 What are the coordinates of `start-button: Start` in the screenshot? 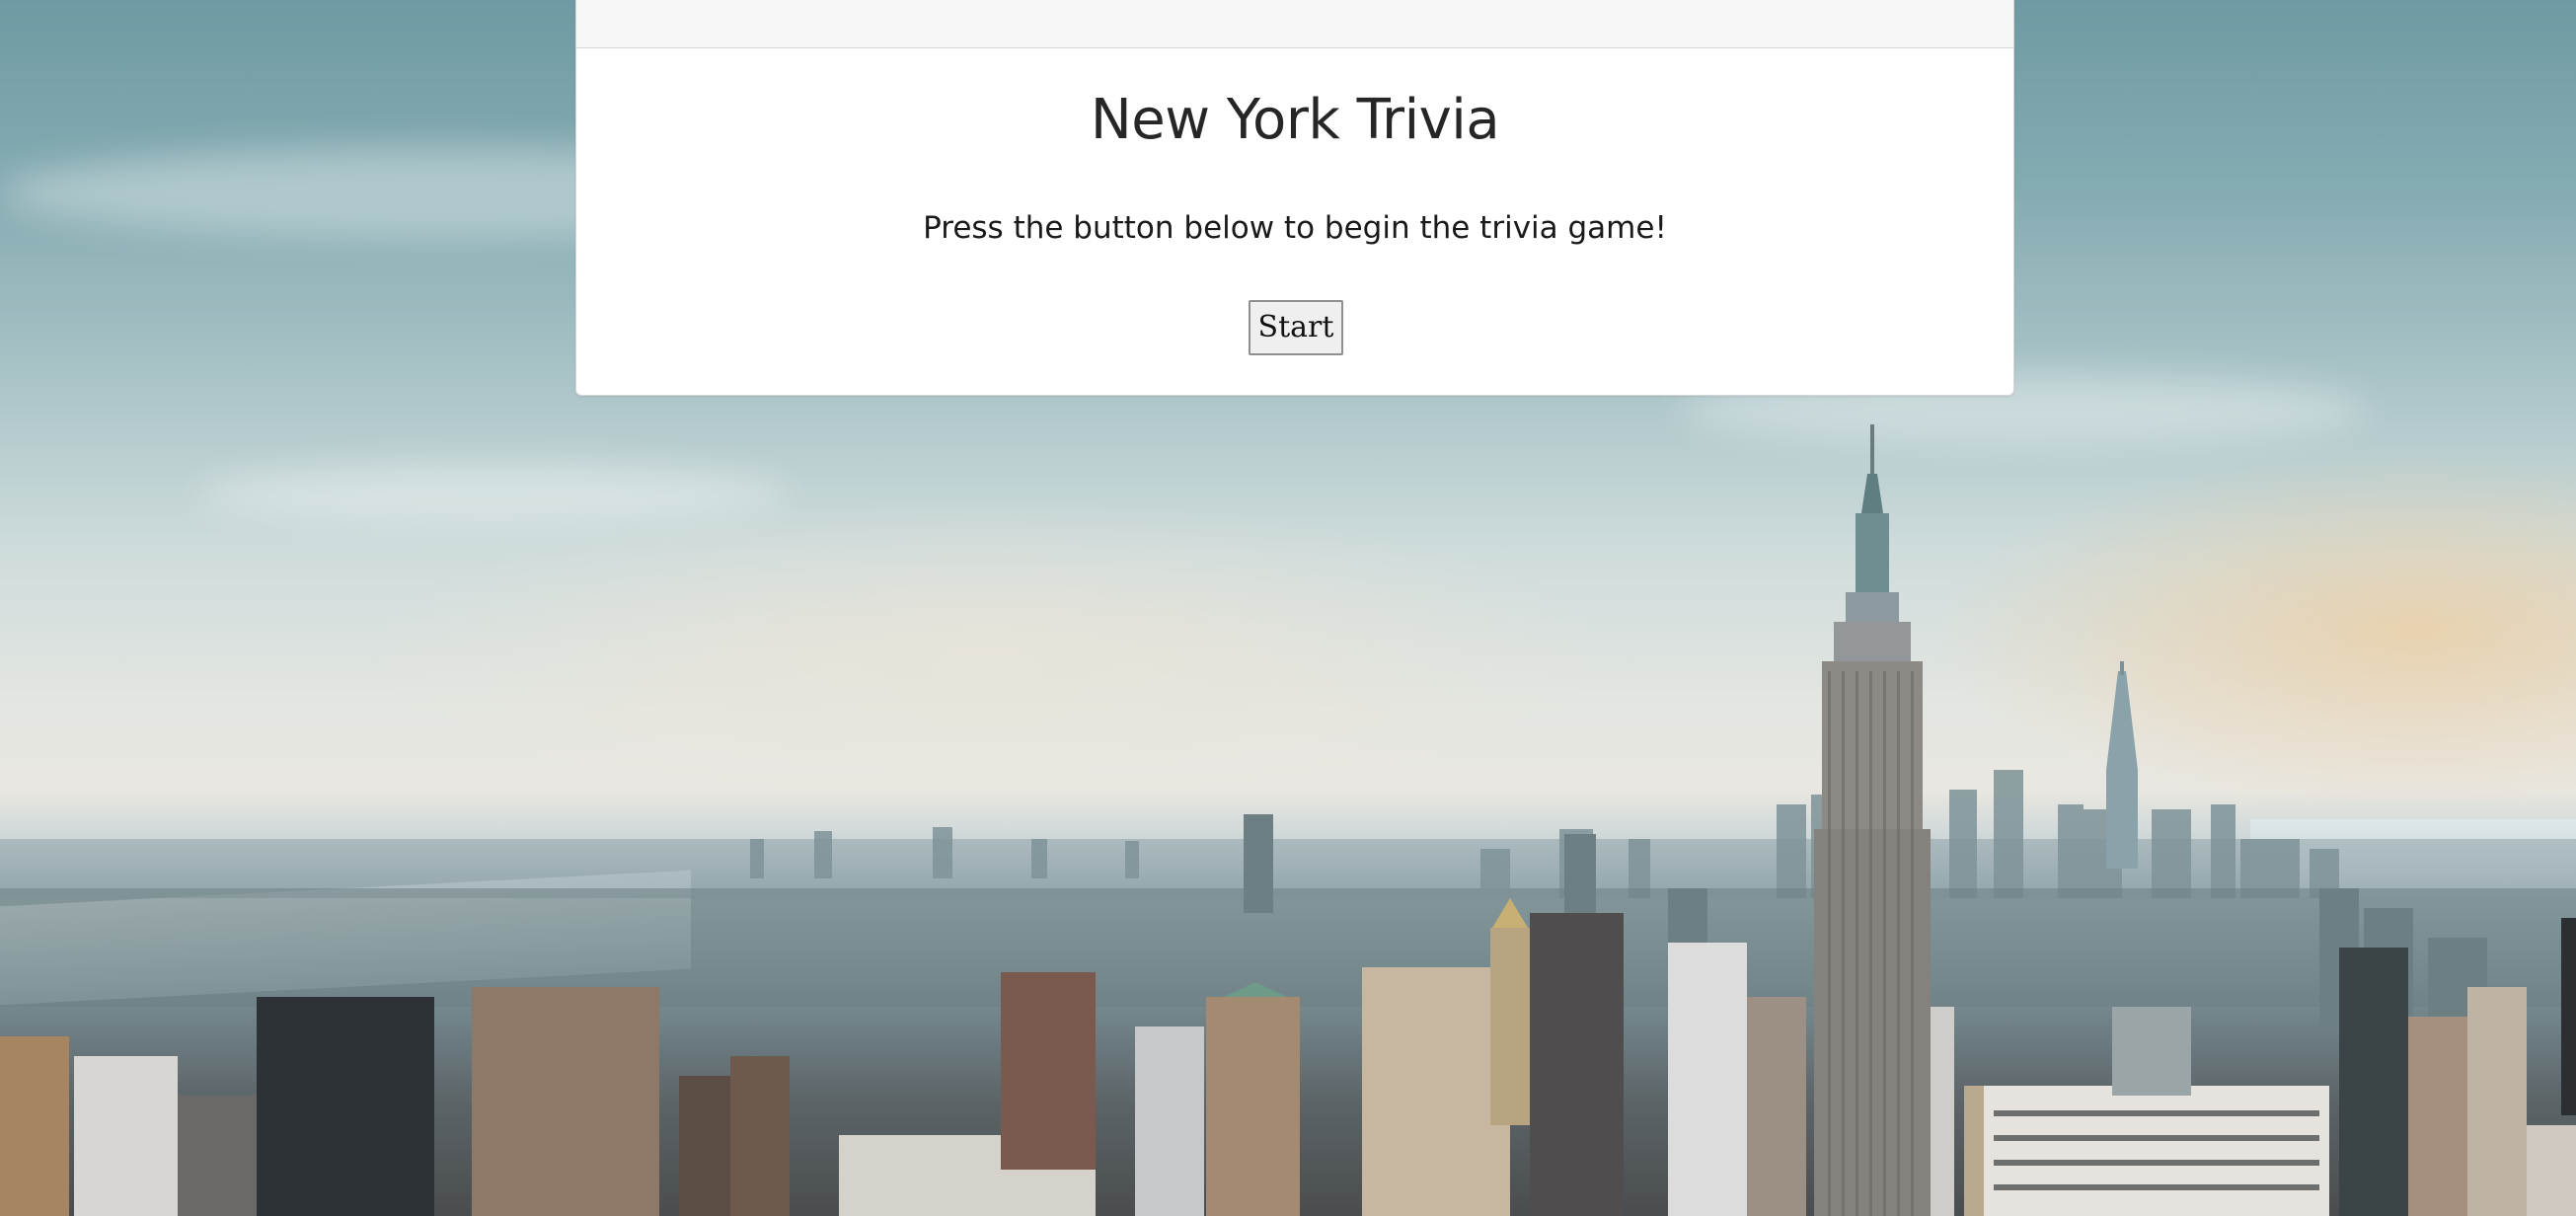 It's located at (1296, 327).